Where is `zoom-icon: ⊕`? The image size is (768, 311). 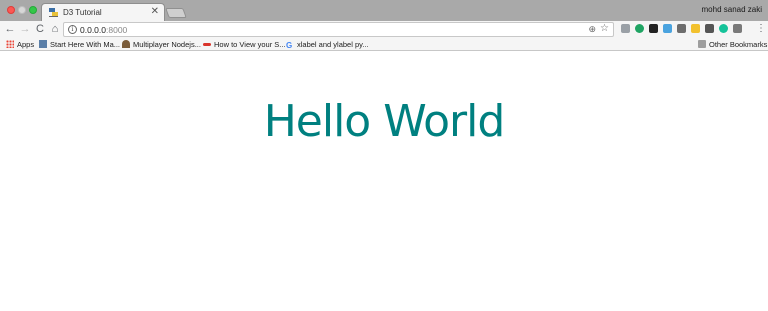
zoom-icon: ⊕ is located at coordinates (592, 29).